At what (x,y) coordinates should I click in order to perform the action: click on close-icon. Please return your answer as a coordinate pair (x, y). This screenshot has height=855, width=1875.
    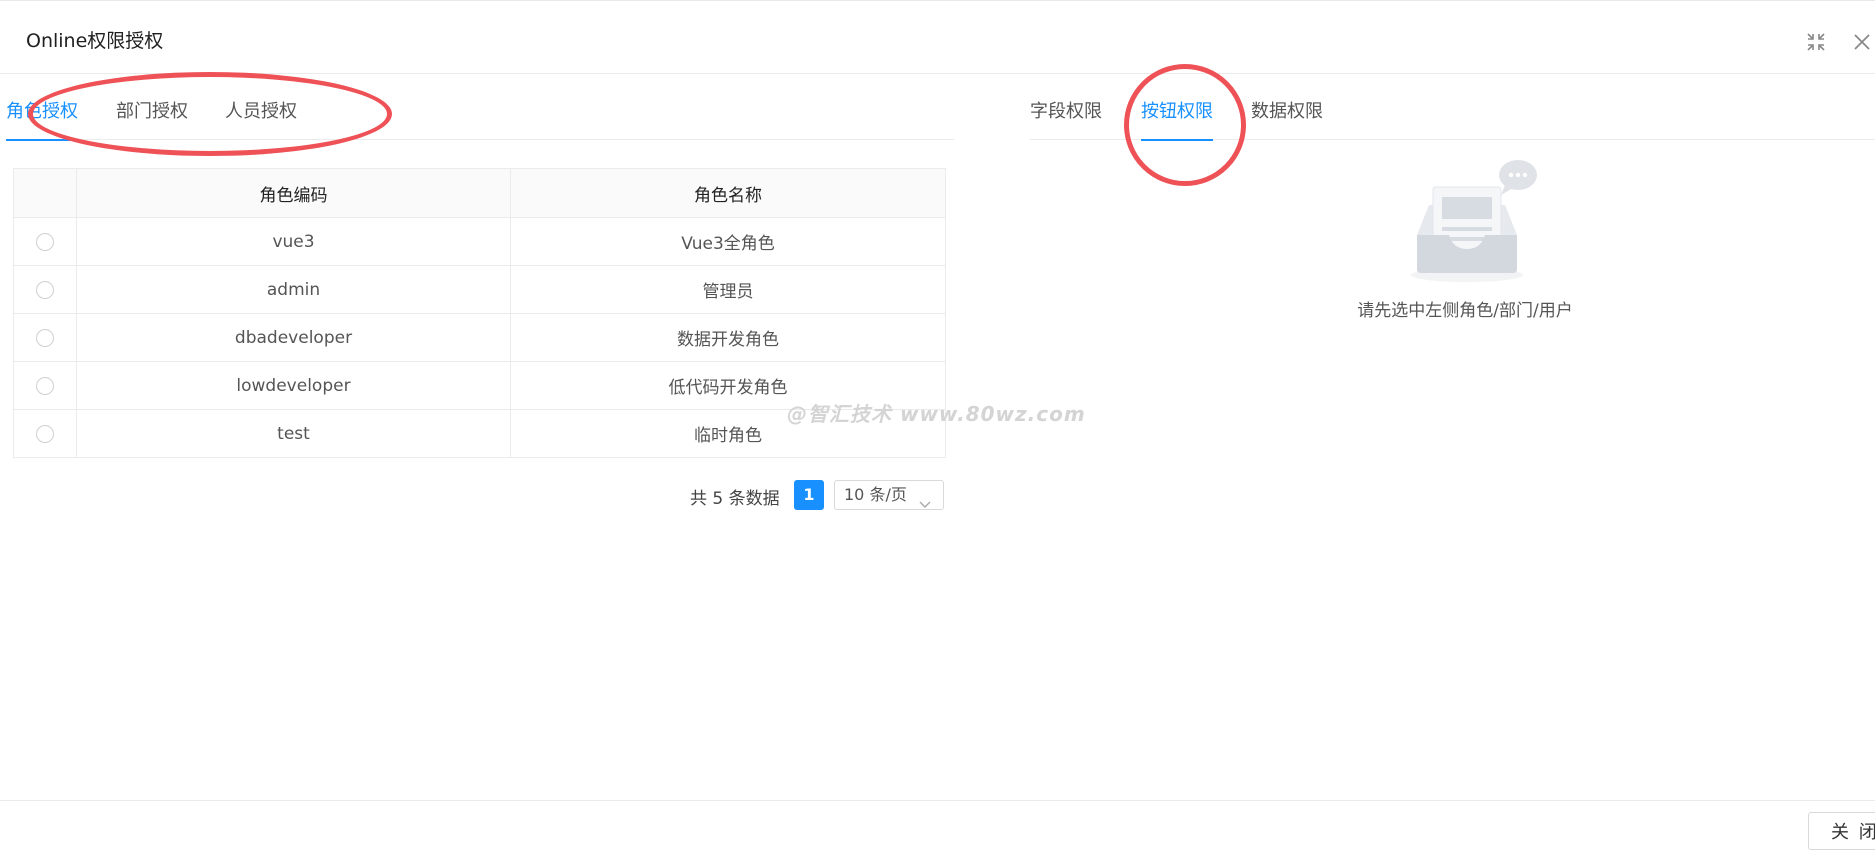
    Looking at the image, I should click on (1861, 42).